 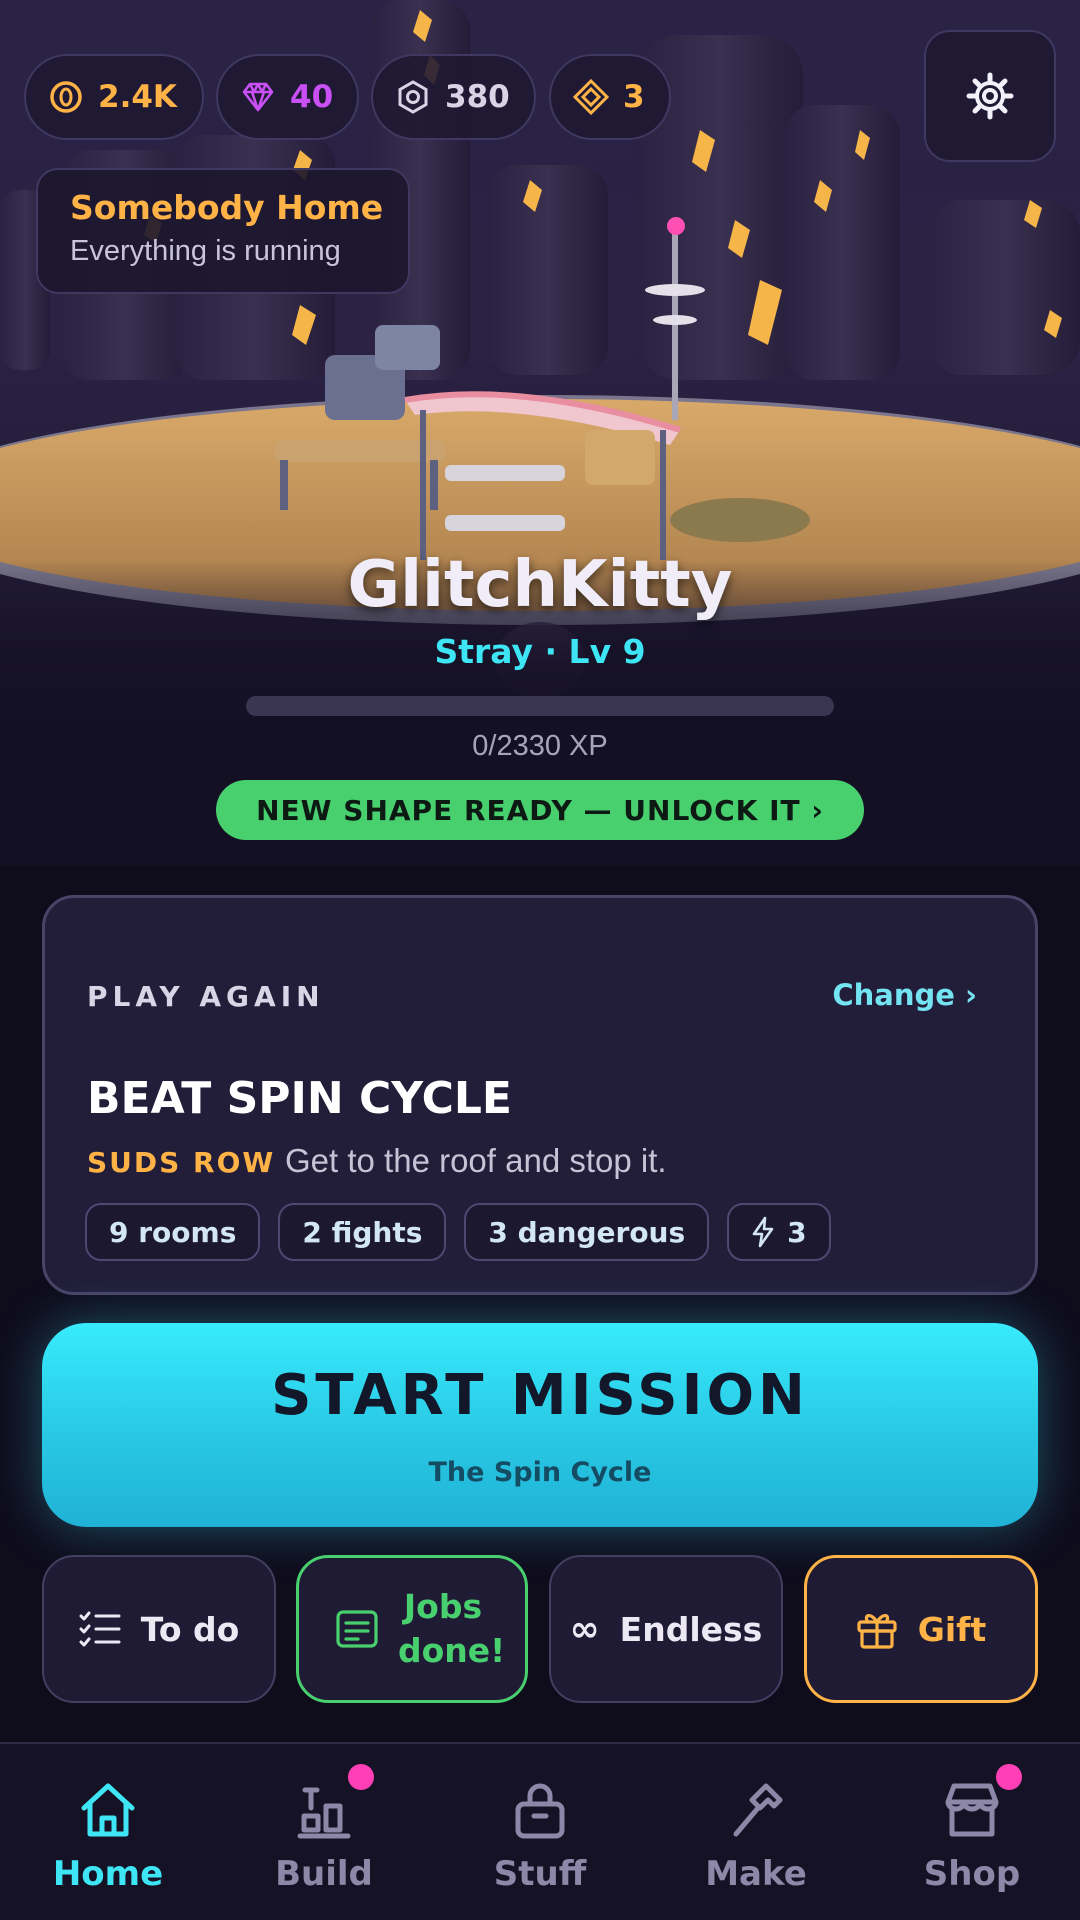 What do you see at coordinates (972, 1810) in the screenshot?
I see `shop-icon` at bounding box center [972, 1810].